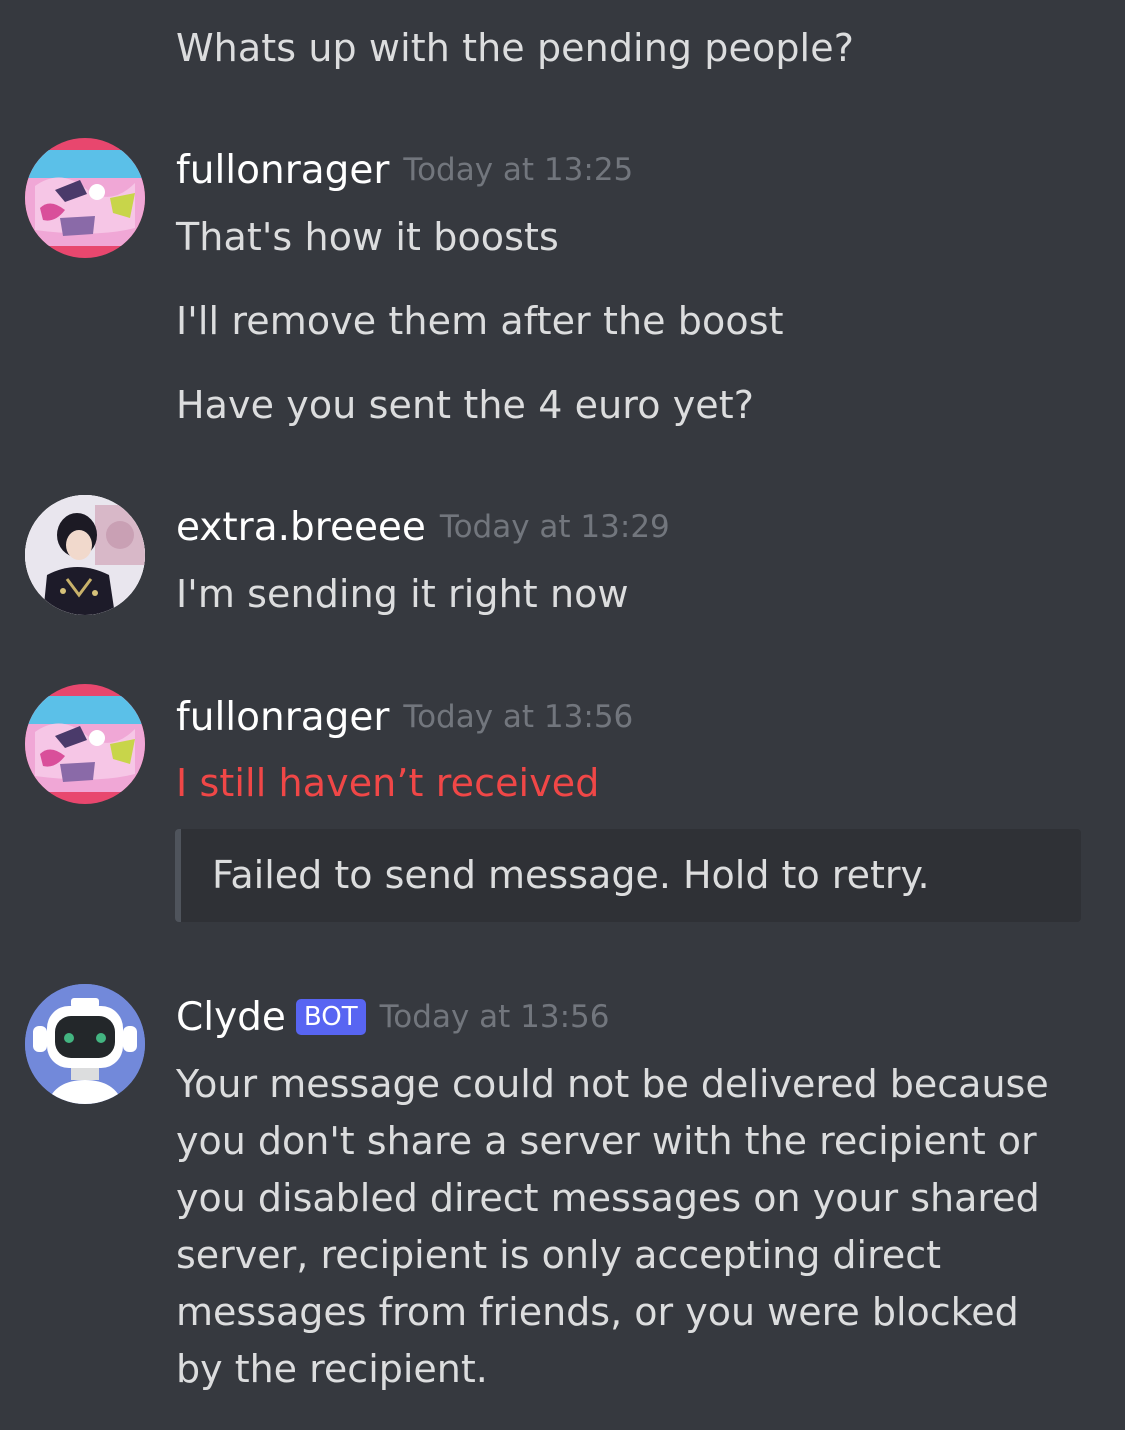 This screenshot has height=1430, width=1125. What do you see at coordinates (465, 405) in the screenshot?
I see `message-text: Have you sent the 4 euro yet?` at bounding box center [465, 405].